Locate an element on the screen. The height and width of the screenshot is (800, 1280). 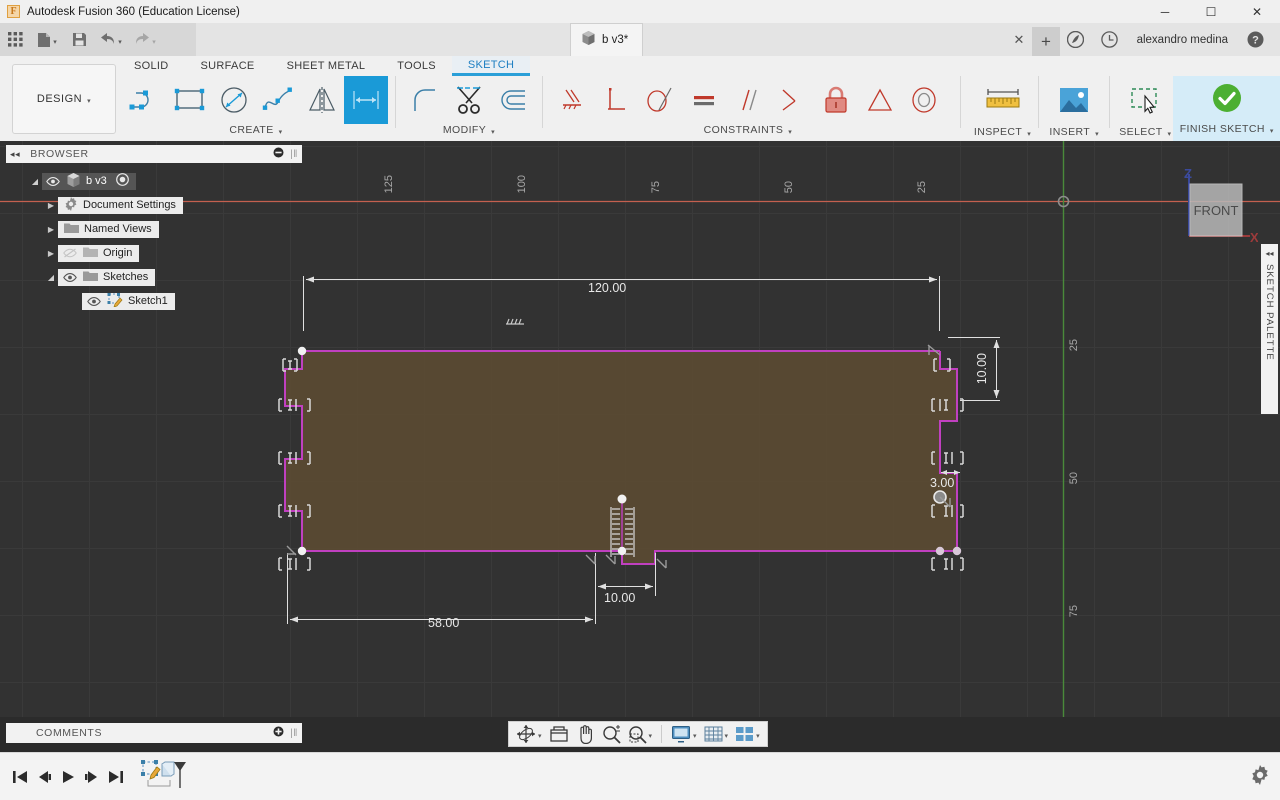
new-tab-button: + is located at coordinates (1046, 41).